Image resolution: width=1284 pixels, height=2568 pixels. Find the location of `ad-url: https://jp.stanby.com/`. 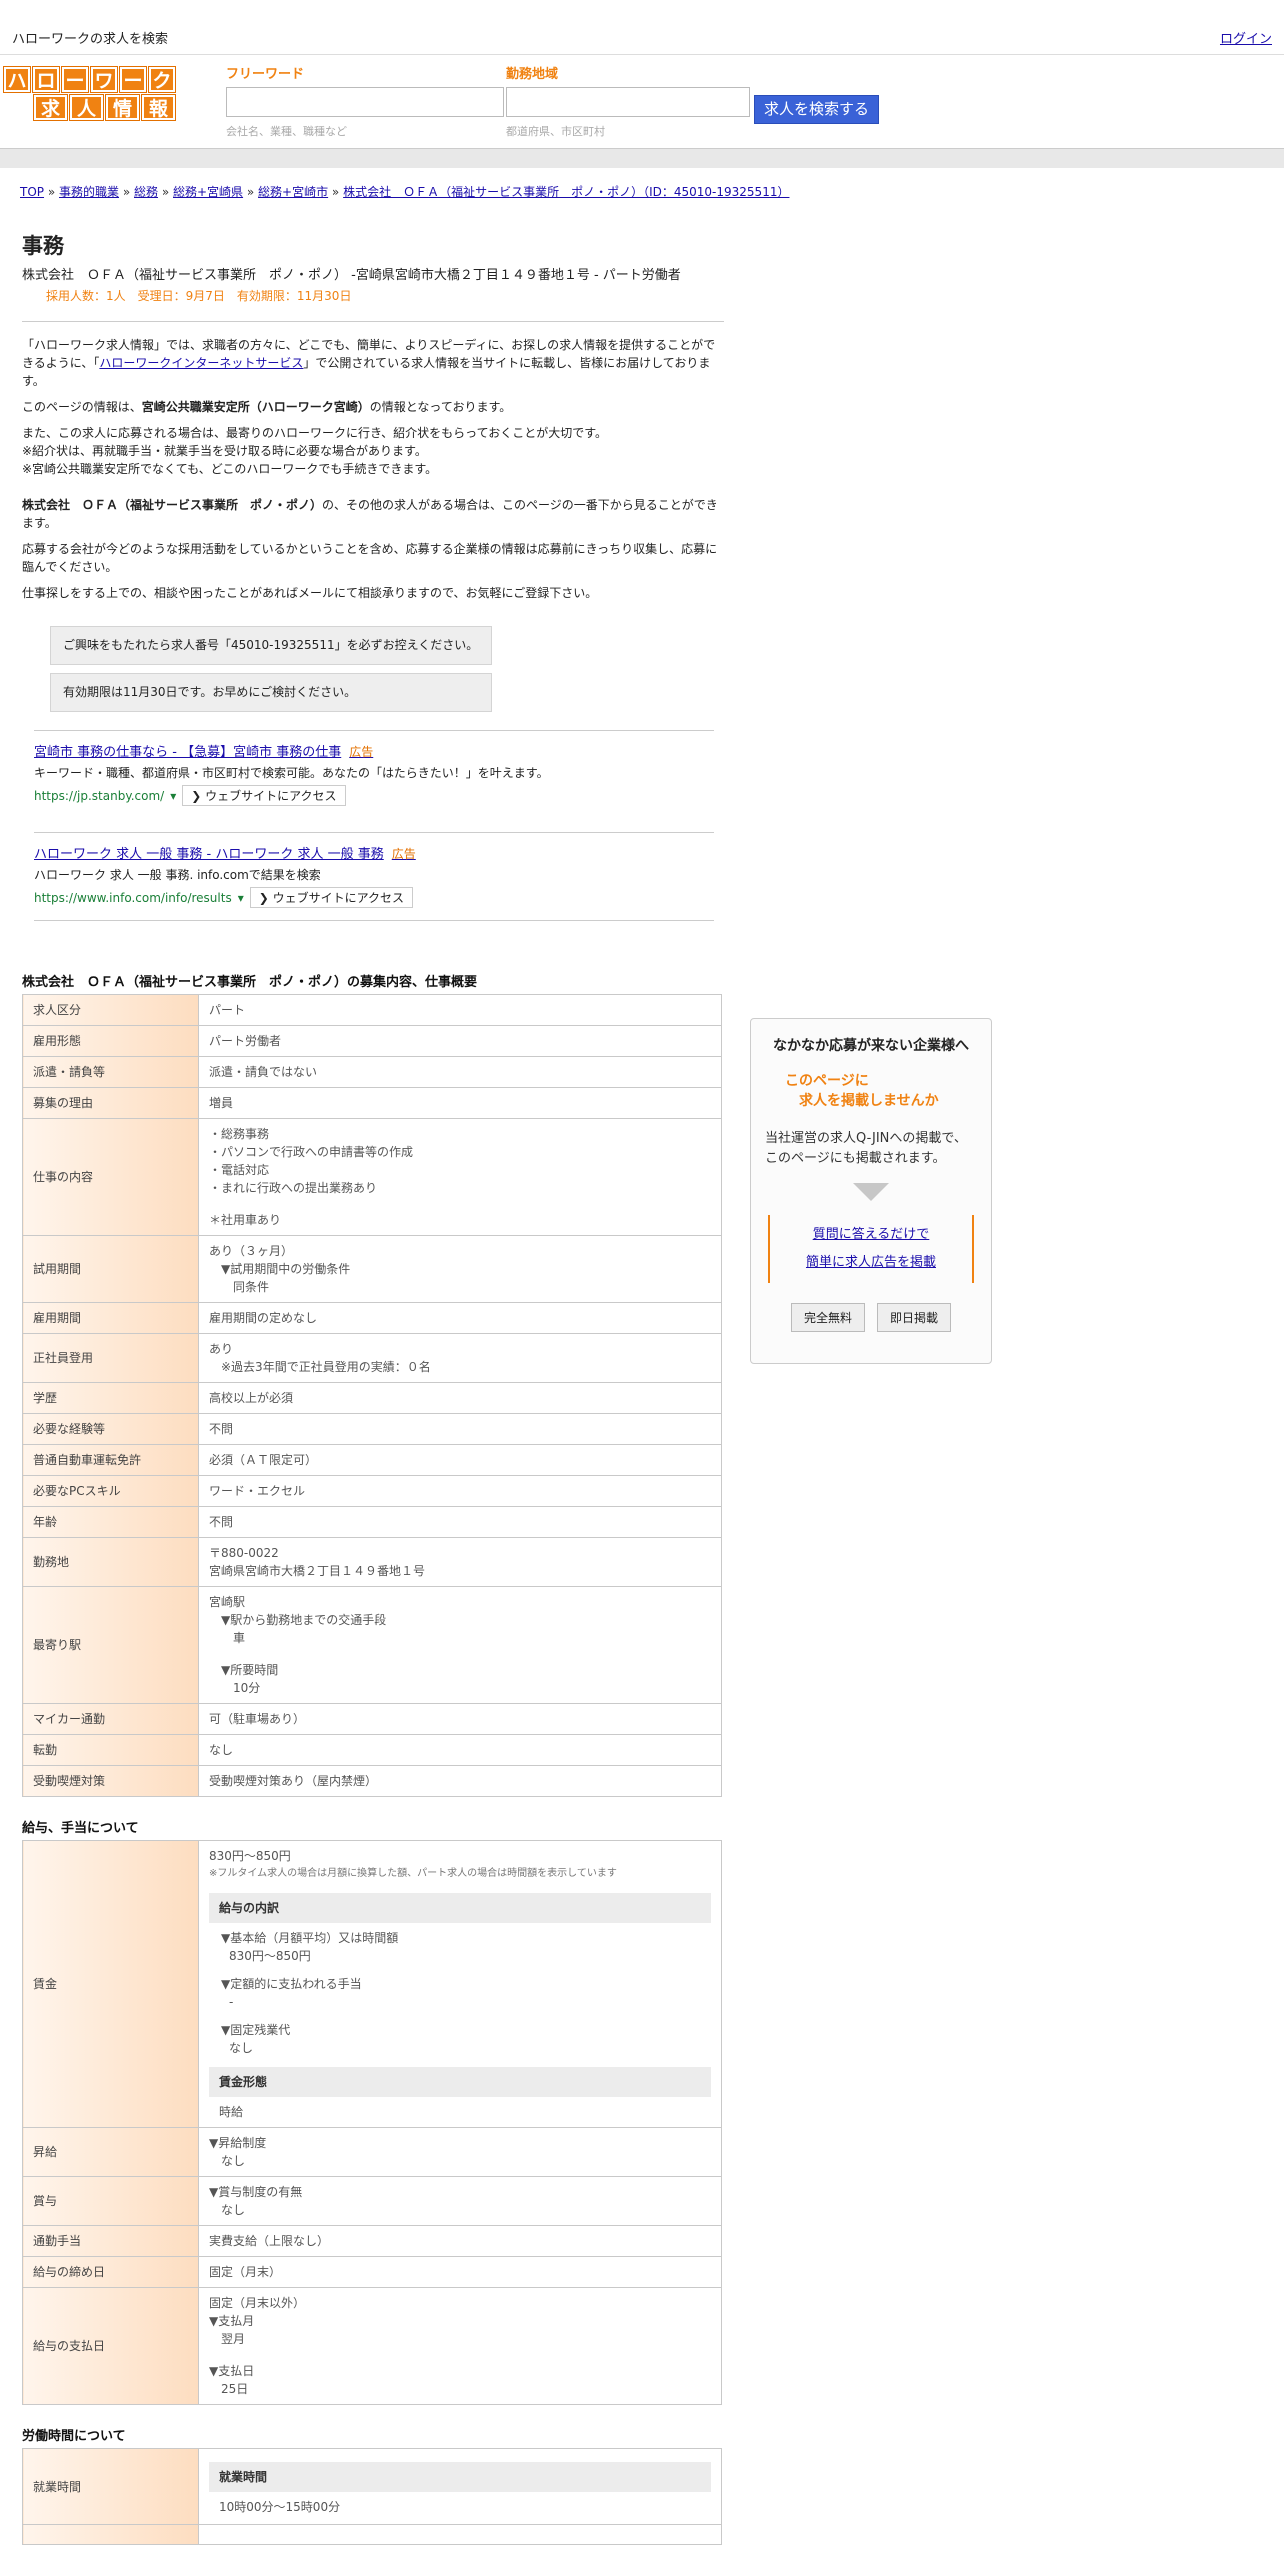

ad-url: https://jp.stanby.com/ is located at coordinates (99, 796).